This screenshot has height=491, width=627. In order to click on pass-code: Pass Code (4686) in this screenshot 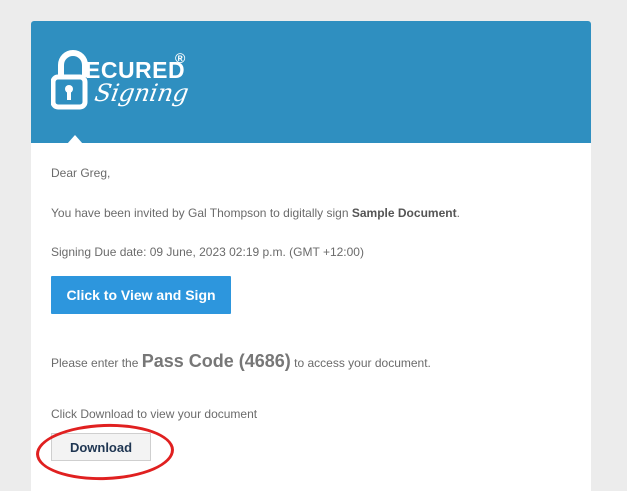, I will do `click(216, 361)`.